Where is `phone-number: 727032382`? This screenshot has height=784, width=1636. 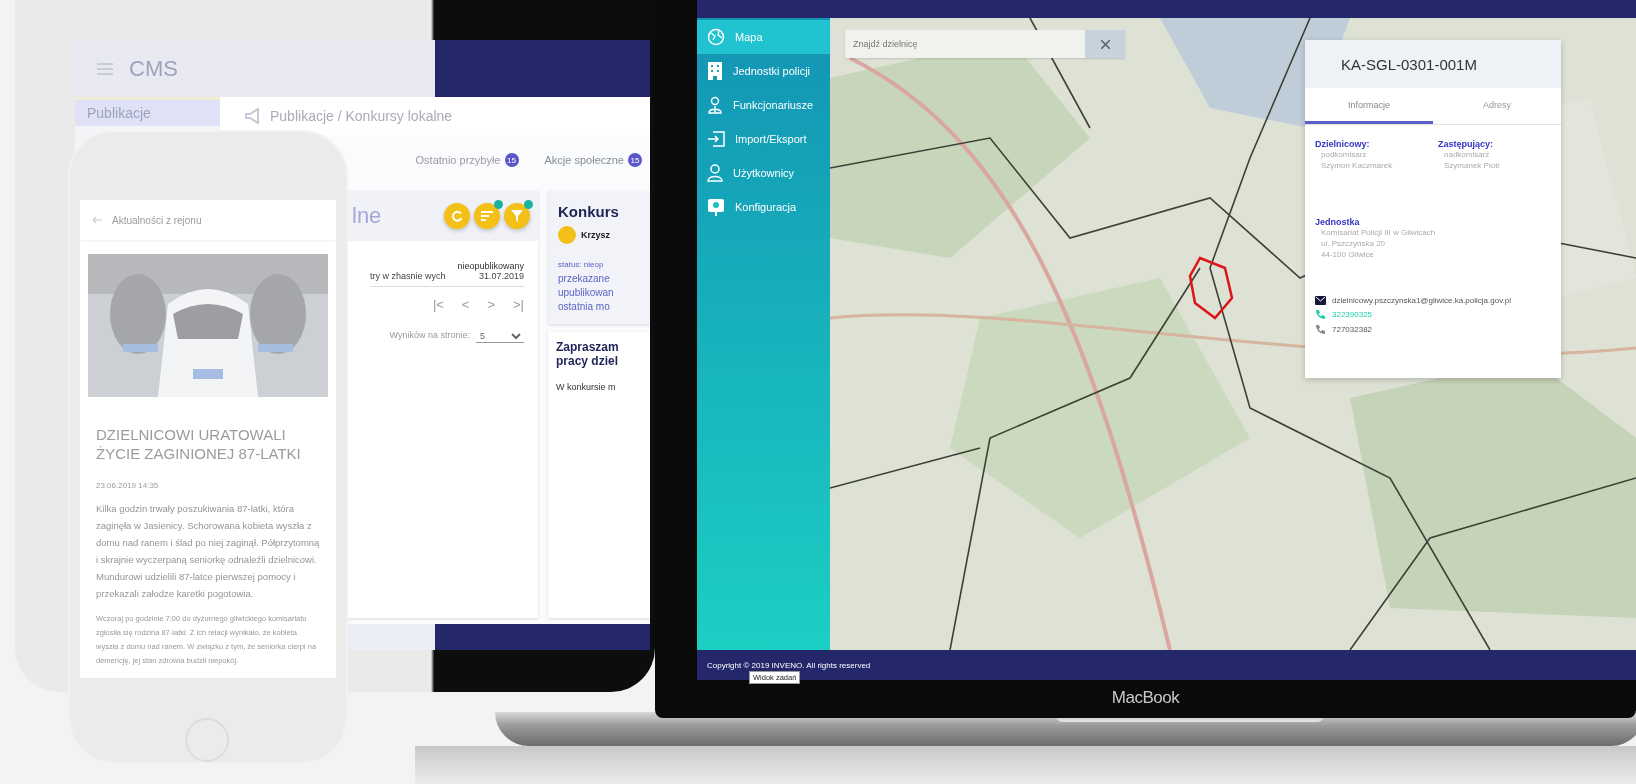 phone-number: 727032382 is located at coordinates (1352, 329).